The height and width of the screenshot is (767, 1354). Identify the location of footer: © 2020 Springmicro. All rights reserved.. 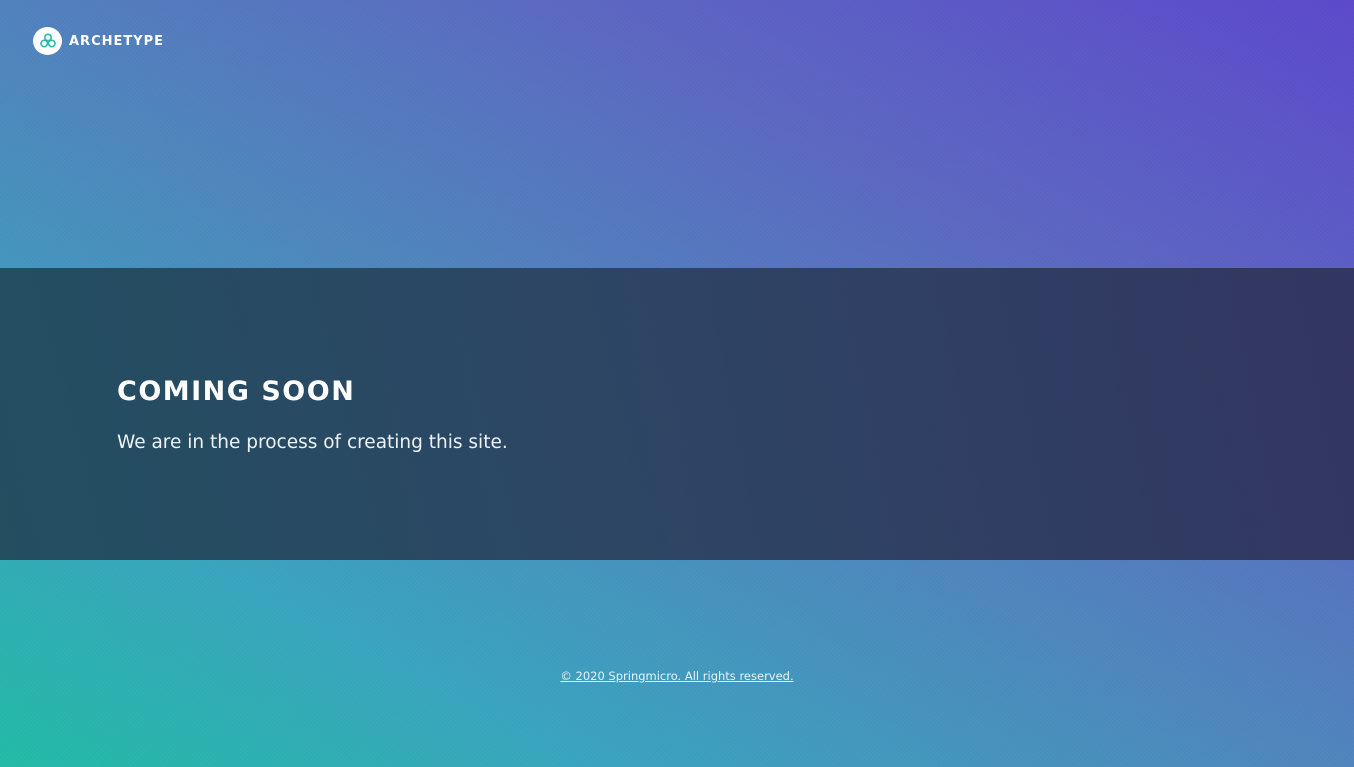
(677, 676).